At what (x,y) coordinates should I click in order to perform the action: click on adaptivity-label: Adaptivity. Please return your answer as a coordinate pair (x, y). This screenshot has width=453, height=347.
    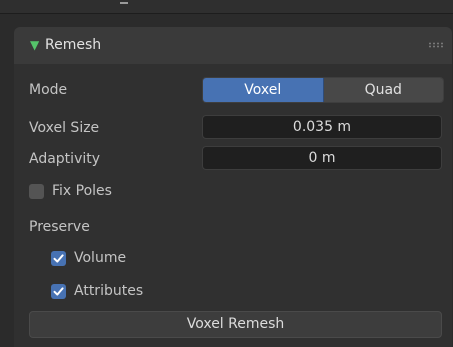
    Looking at the image, I should click on (65, 159).